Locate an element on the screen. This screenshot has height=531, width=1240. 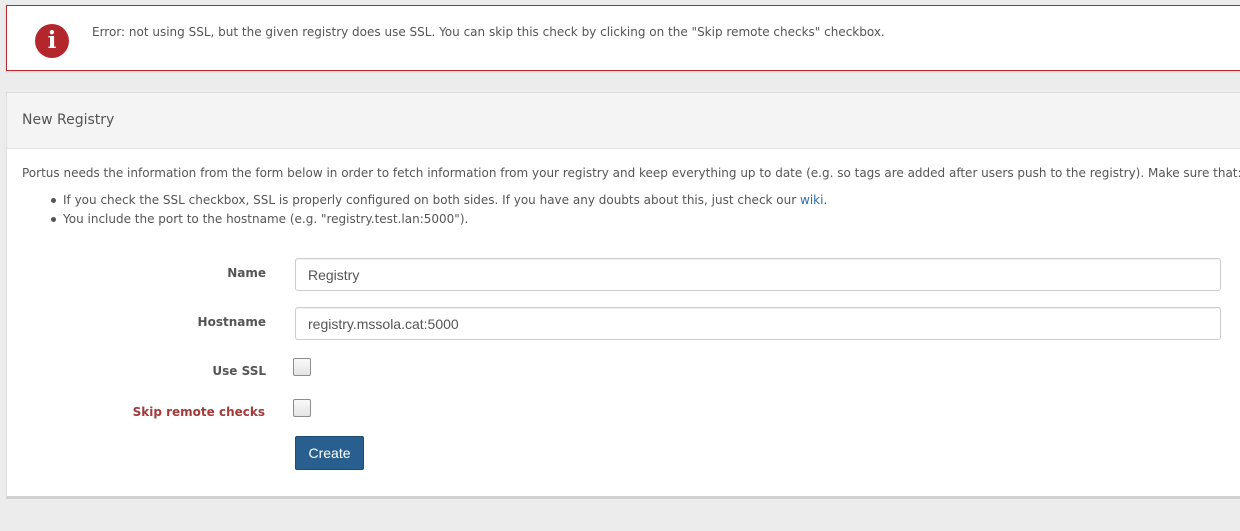
panel-heading: New Registry is located at coordinates (623, 121).